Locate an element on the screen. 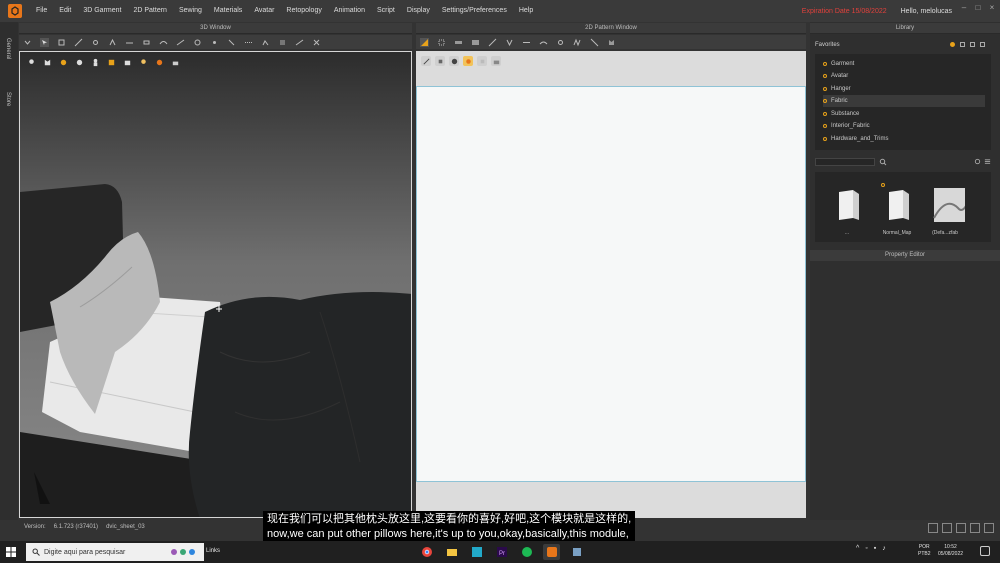 The width and height of the screenshot is (1000, 563). spotify-icon is located at coordinates (526, 552).